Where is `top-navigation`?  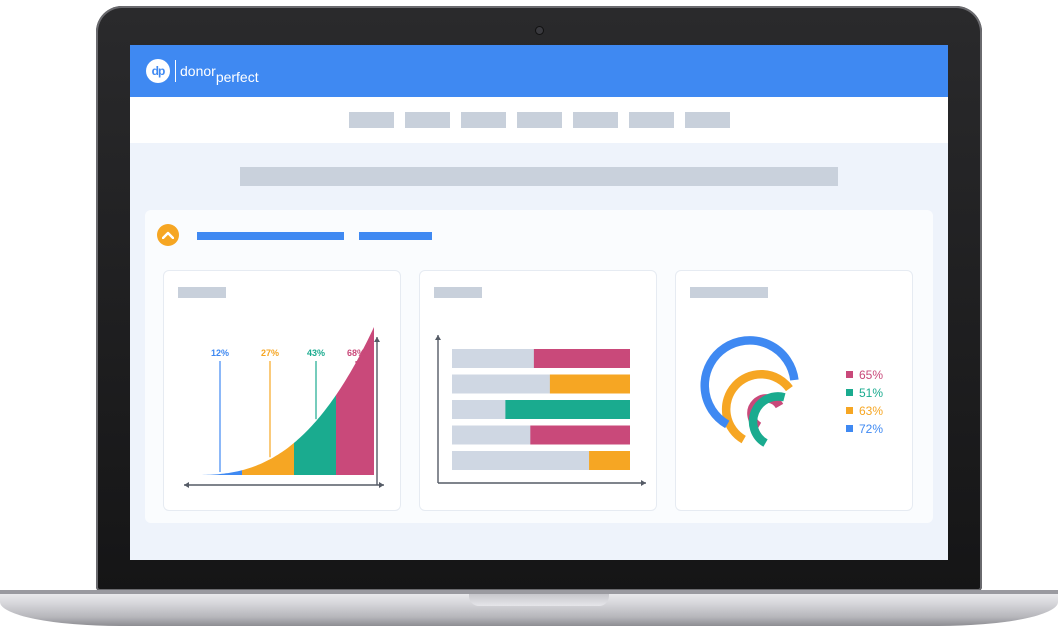 top-navigation is located at coordinates (539, 120).